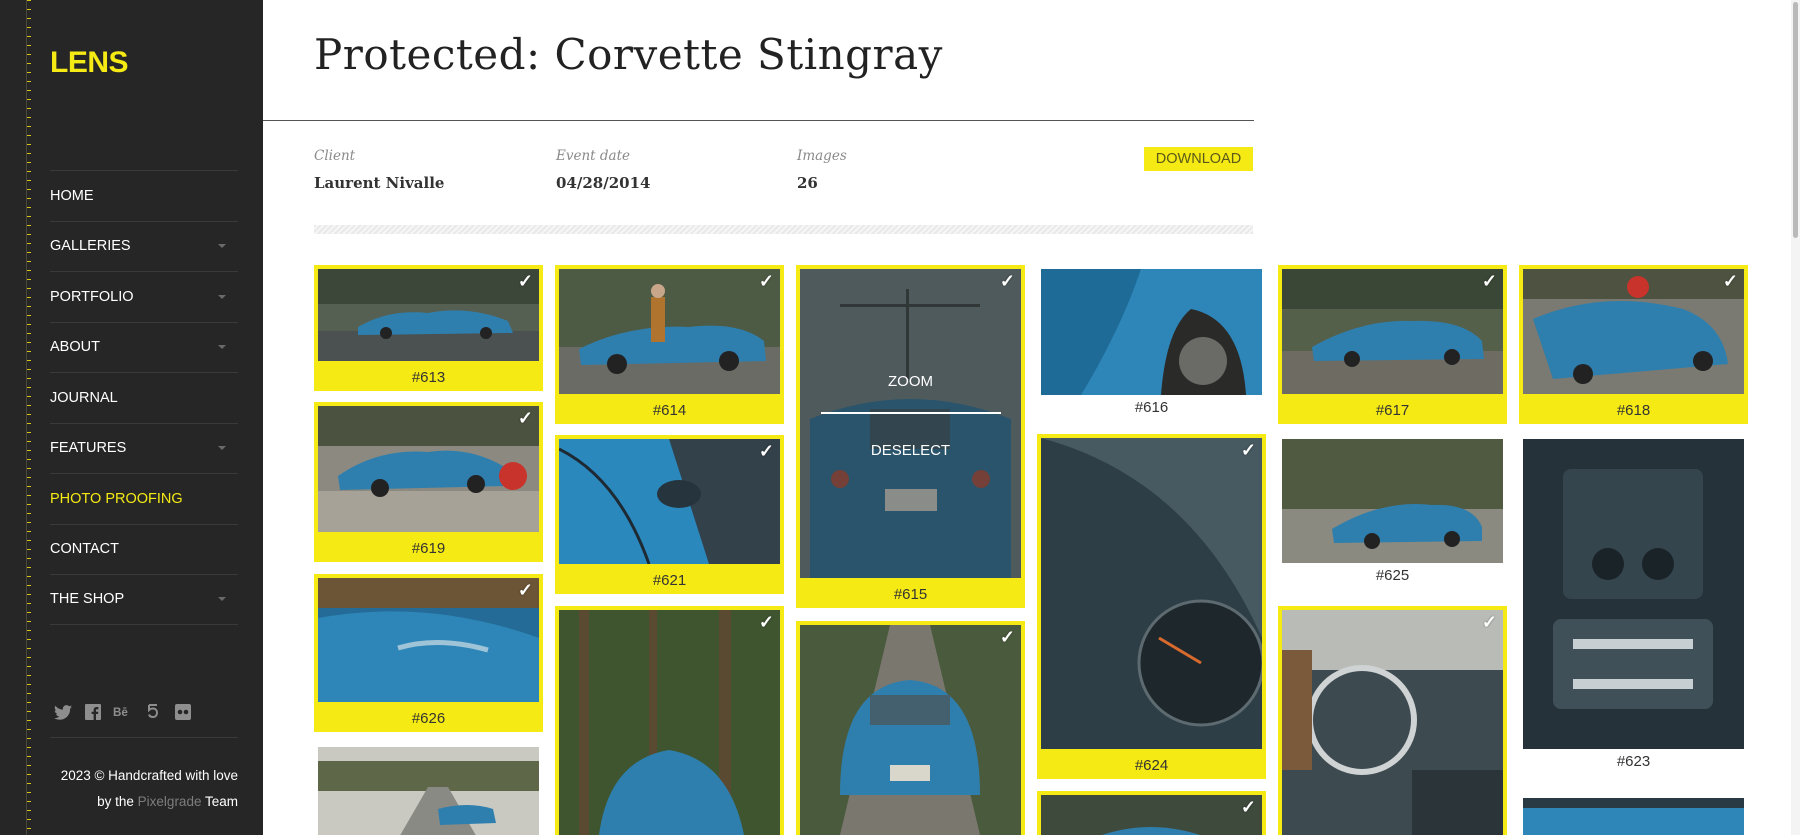 The width and height of the screenshot is (1800, 835). Describe the element at coordinates (221, 801) in the screenshot. I see `footer-team: Team` at that location.